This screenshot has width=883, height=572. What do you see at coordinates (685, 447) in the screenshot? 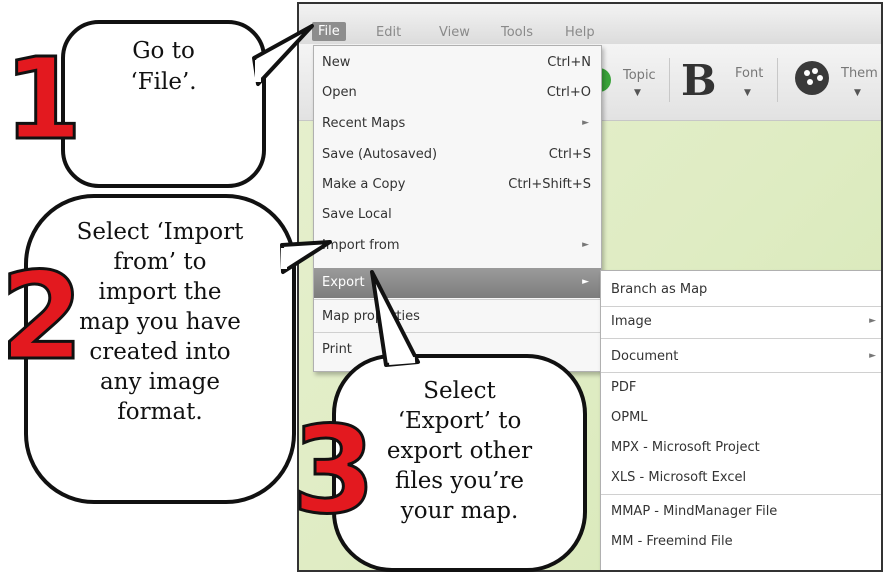
I see `menu-item-label: MPX - Microsoft Project` at bounding box center [685, 447].